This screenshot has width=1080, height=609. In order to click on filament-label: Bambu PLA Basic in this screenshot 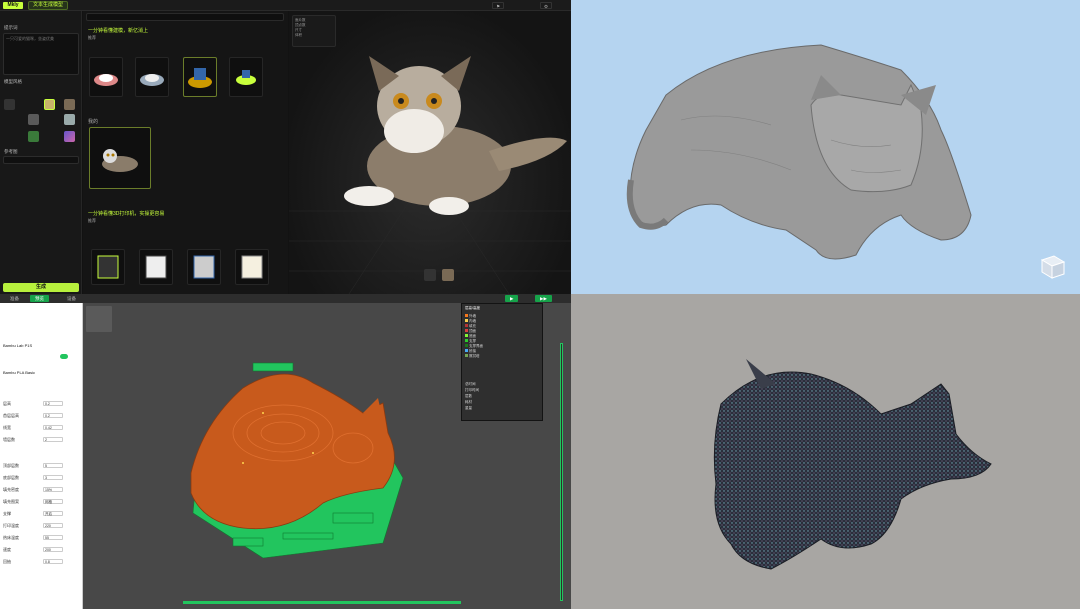, I will do `click(19, 372)`.